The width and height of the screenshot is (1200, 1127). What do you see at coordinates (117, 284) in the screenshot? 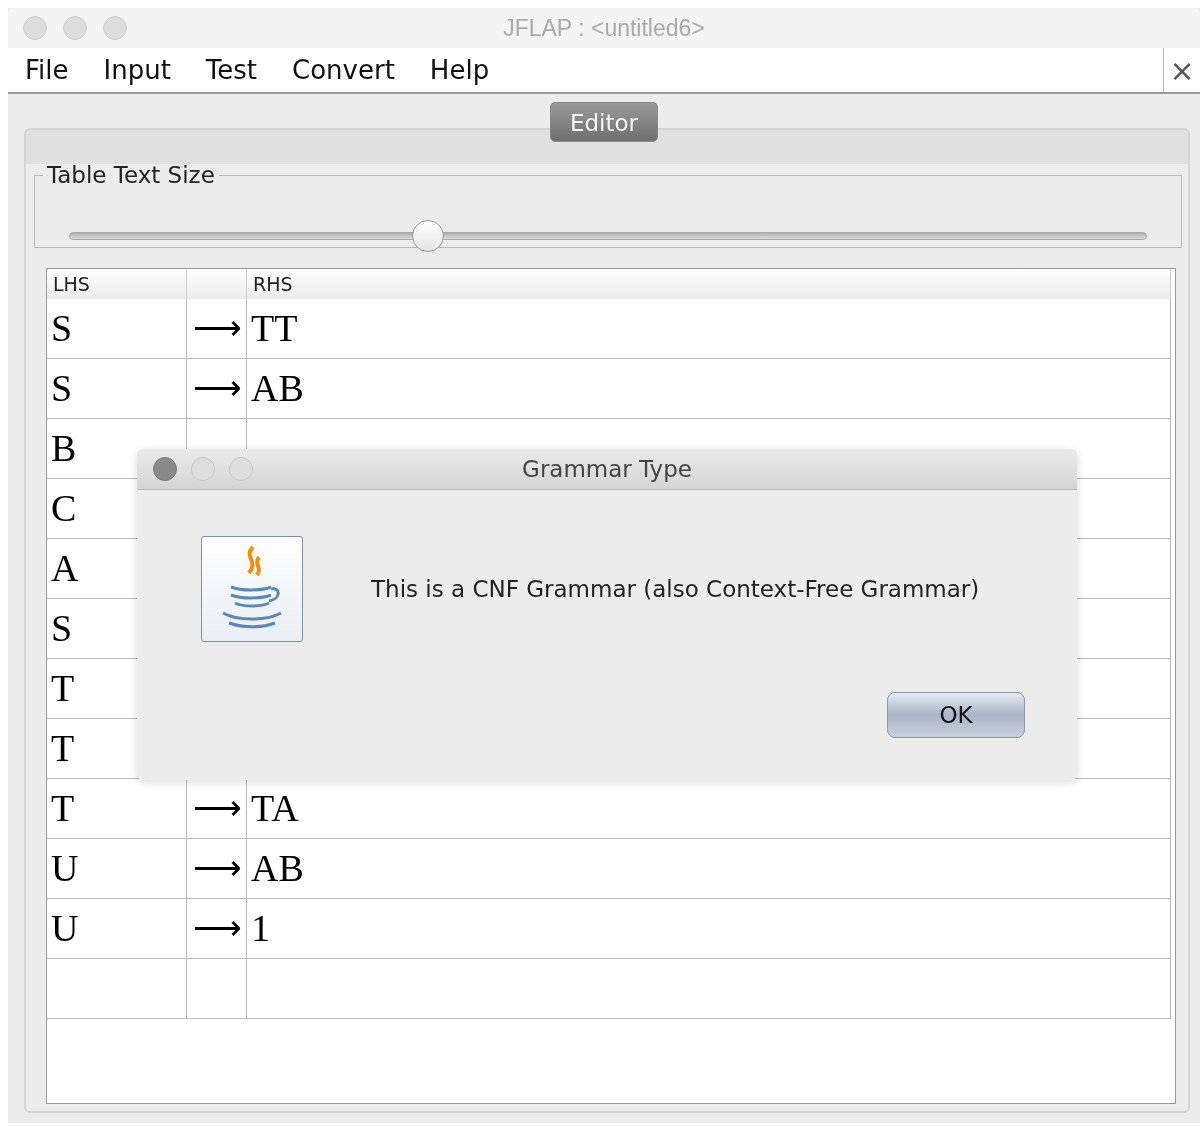
I see `column-header: LHS` at bounding box center [117, 284].